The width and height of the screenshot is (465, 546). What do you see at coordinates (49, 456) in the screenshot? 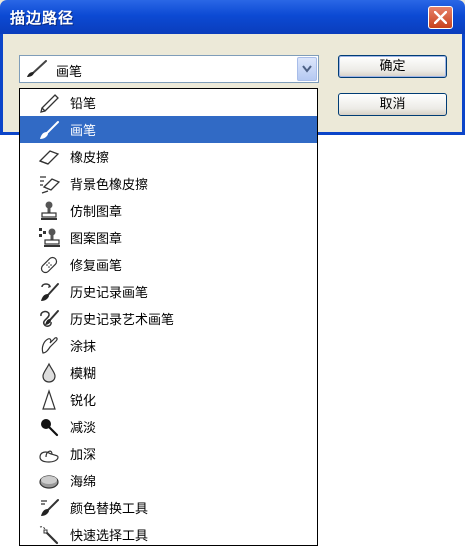
I see `burn-icon` at bounding box center [49, 456].